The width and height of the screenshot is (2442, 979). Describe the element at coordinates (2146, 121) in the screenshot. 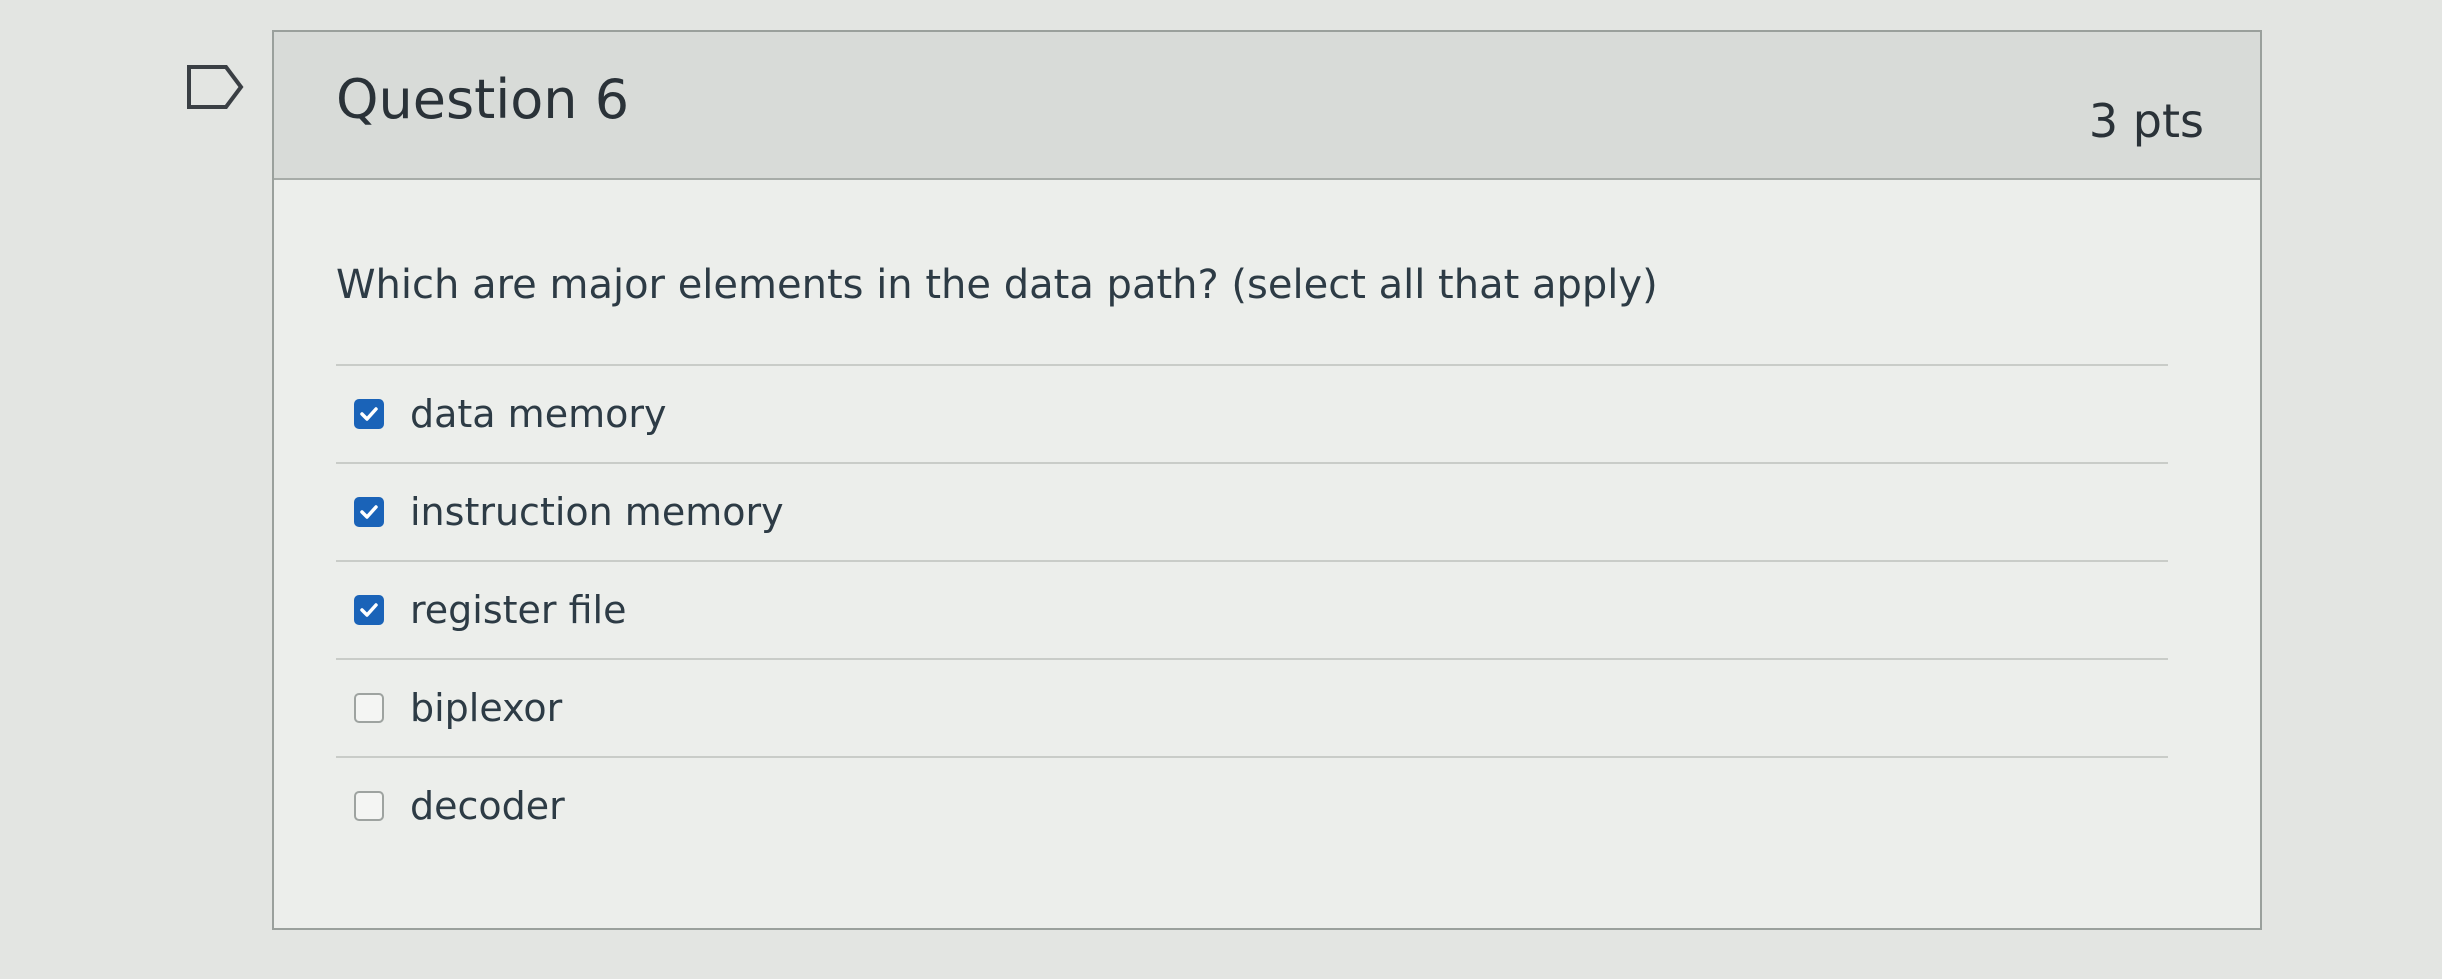

I see `question-points: 3 pts` at that location.